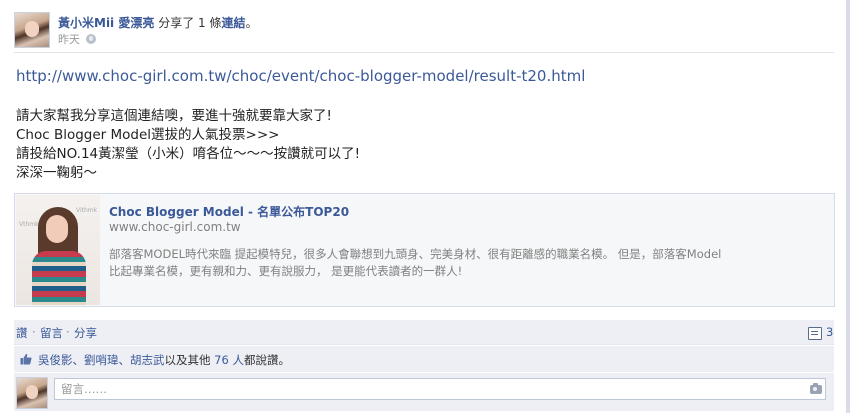 The image size is (850, 413). What do you see at coordinates (229, 211) in the screenshot?
I see `attachment-title-link: Choc Blogger Model - 名單公布TOP20` at bounding box center [229, 211].